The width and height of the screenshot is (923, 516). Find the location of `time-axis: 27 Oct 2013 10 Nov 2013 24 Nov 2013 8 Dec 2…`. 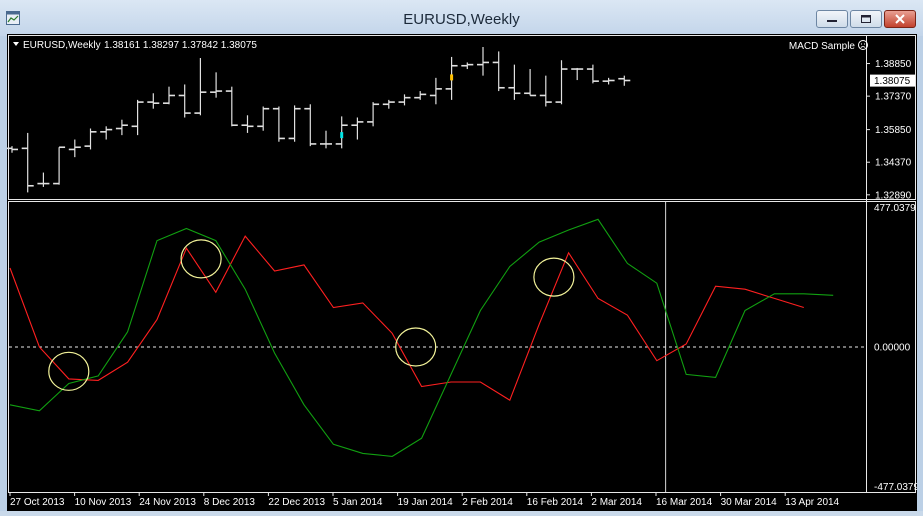

time-axis: 27 Oct 2013 10 Nov 2013 24 Nov 2013 8 Dec 2… is located at coordinates (424, 500).